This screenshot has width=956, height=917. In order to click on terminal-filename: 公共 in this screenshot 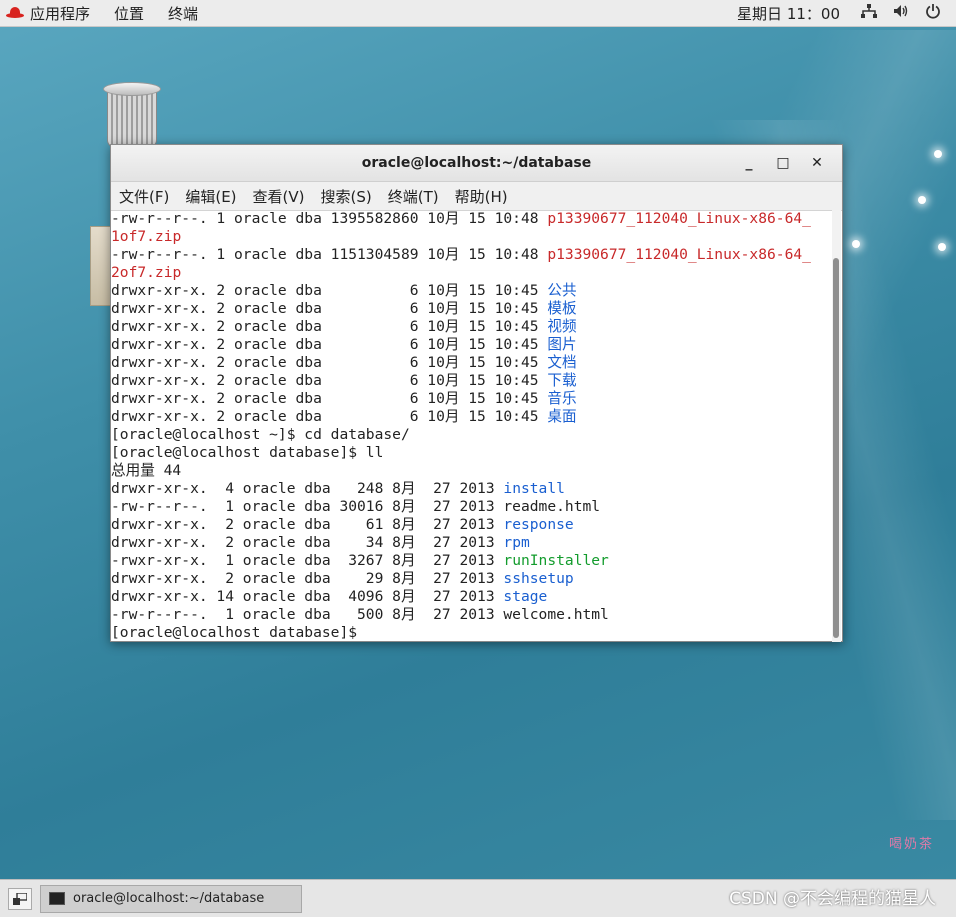, I will do `click(562, 290)`.